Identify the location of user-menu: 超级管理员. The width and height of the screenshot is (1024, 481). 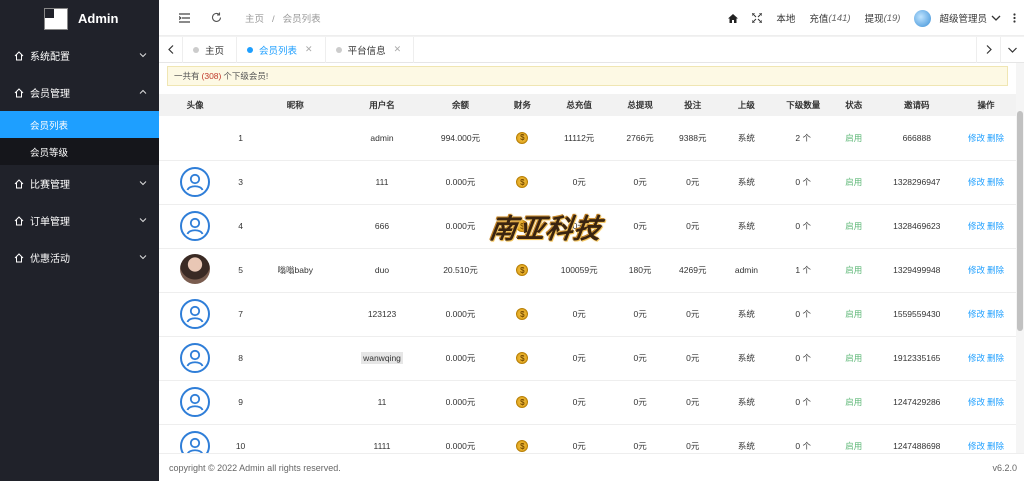
(957, 18).